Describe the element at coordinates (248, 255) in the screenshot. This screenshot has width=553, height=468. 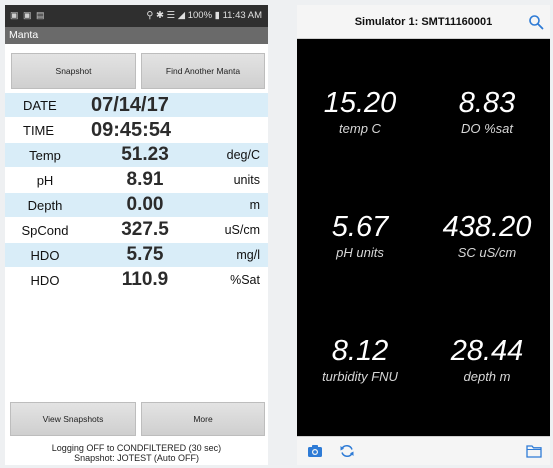
I see `reading-unit: mg/l` at that location.